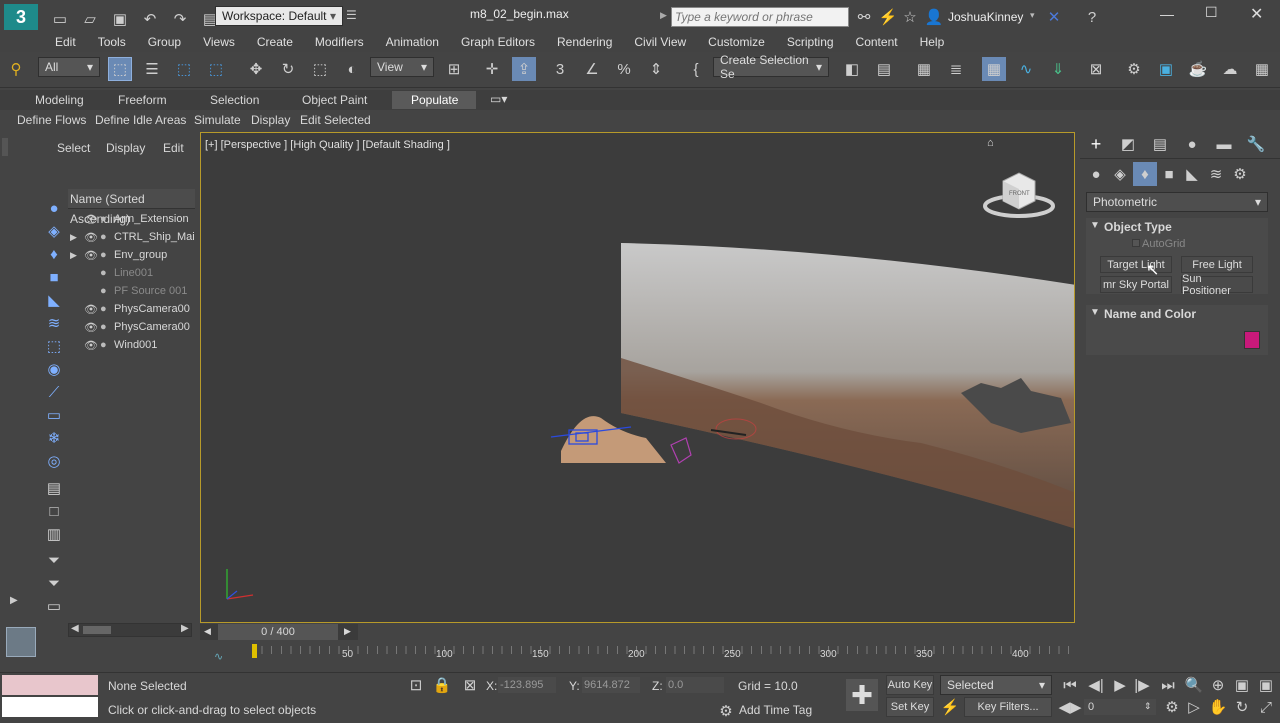 The image size is (1280, 723). What do you see at coordinates (1242, 685) in the screenshot?
I see `zoom-extents-icon: ▣` at bounding box center [1242, 685].